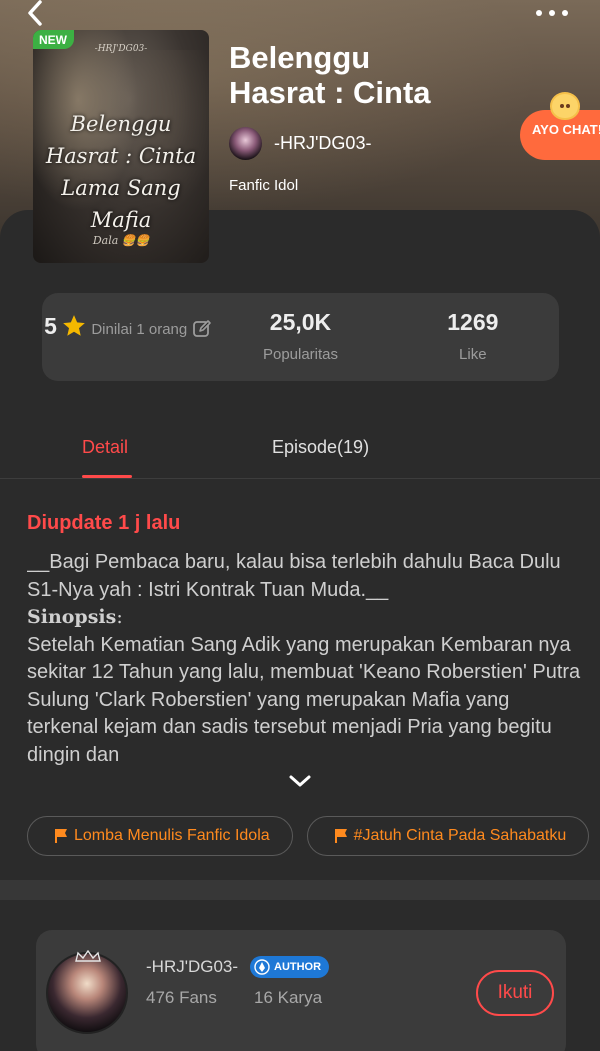 The width and height of the screenshot is (600, 1051). I want to click on popularity-label: Popularitas, so click(300, 354).